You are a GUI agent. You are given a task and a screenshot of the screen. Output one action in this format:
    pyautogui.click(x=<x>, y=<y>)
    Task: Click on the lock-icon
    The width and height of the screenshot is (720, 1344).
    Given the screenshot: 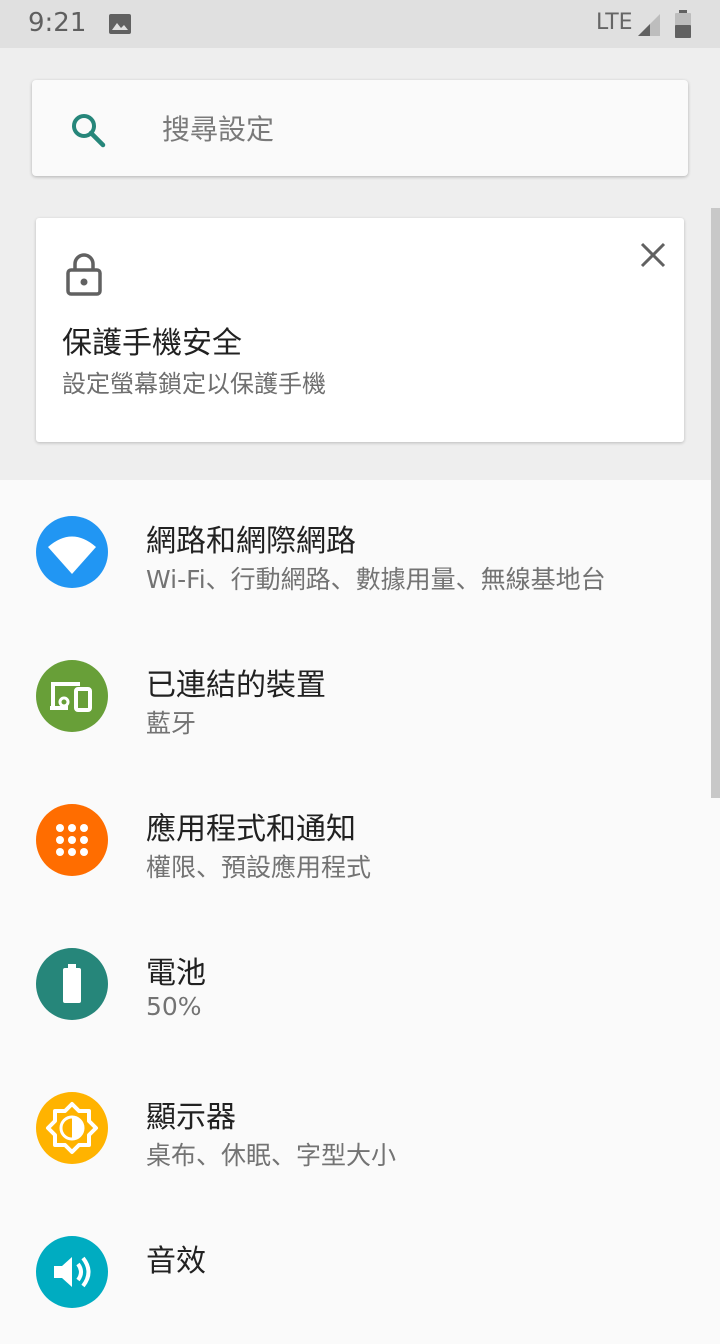 What is the action you would take?
    pyautogui.click(x=84, y=274)
    